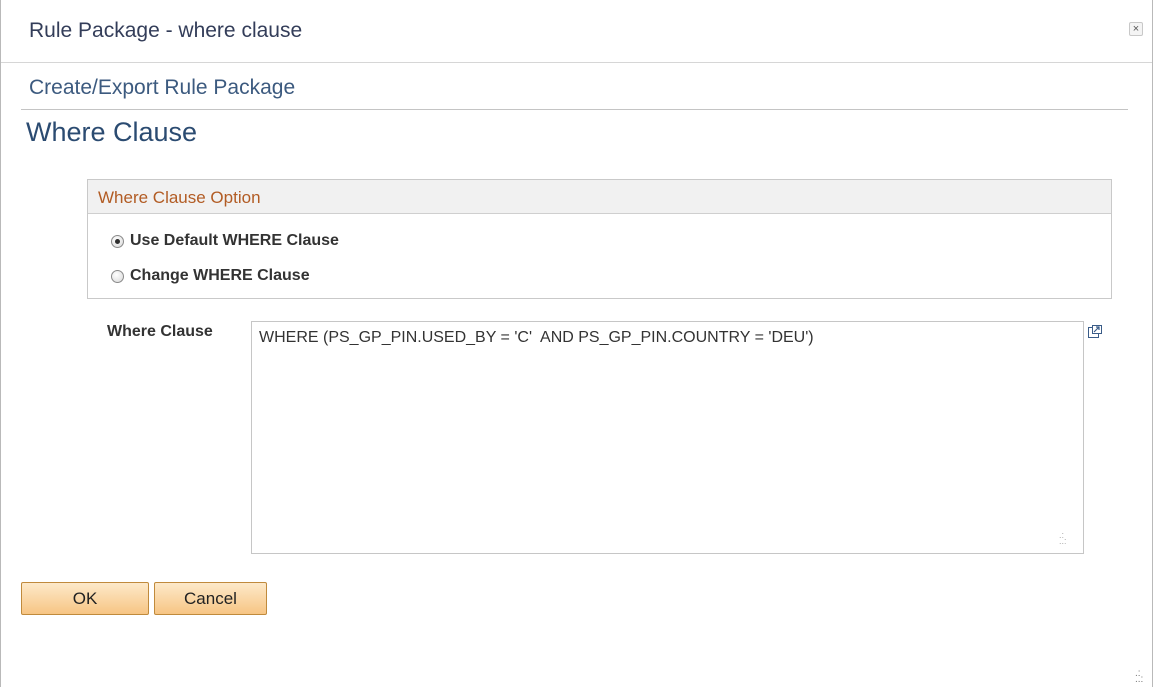 Image resolution: width=1153 pixels, height=688 pixels. I want to click on expand-icon, so click(1095, 332).